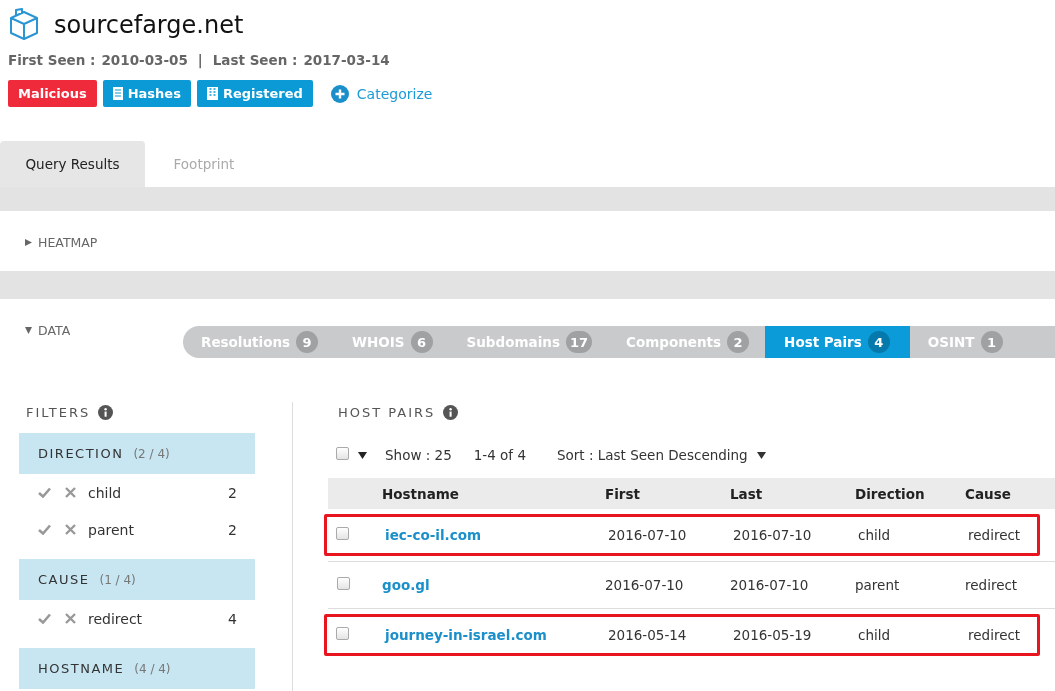 Image resolution: width=1055 pixels, height=691 pixels. I want to click on tag-badge: Hashes, so click(146, 93).